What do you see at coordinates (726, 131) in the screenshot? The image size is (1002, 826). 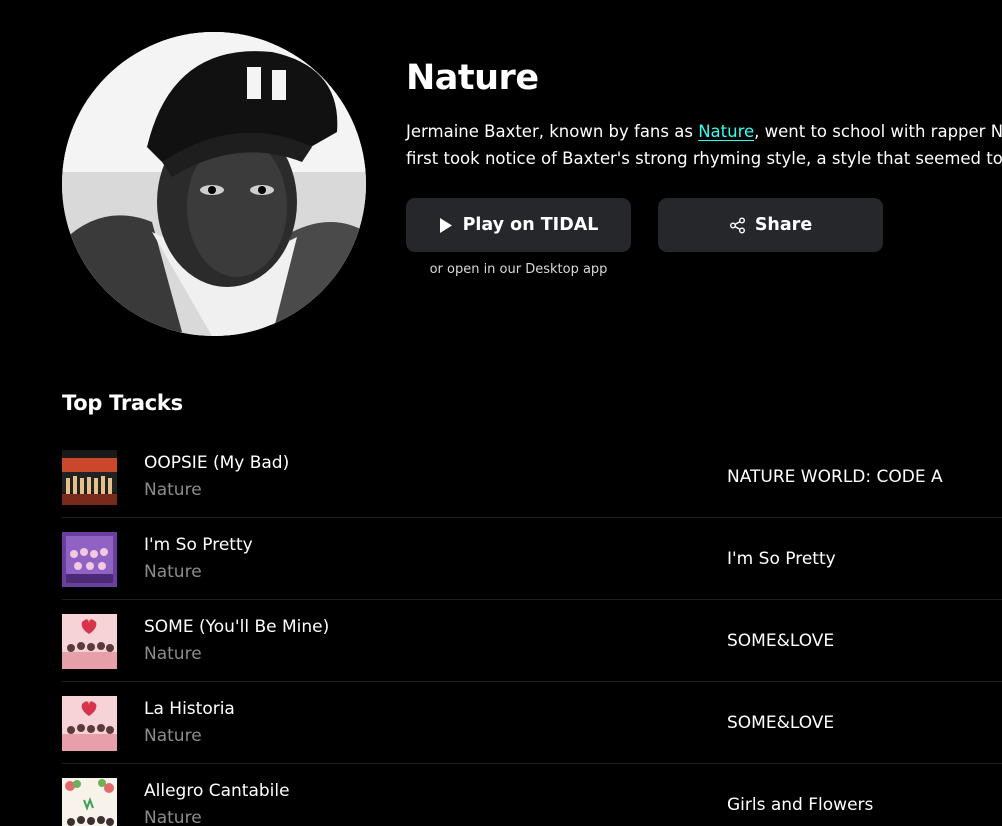 I see `artist-link: Nature` at bounding box center [726, 131].